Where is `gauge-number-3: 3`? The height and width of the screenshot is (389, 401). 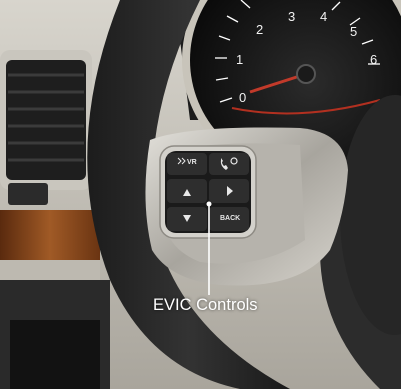 gauge-number-3: 3 is located at coordinates (292, 16).